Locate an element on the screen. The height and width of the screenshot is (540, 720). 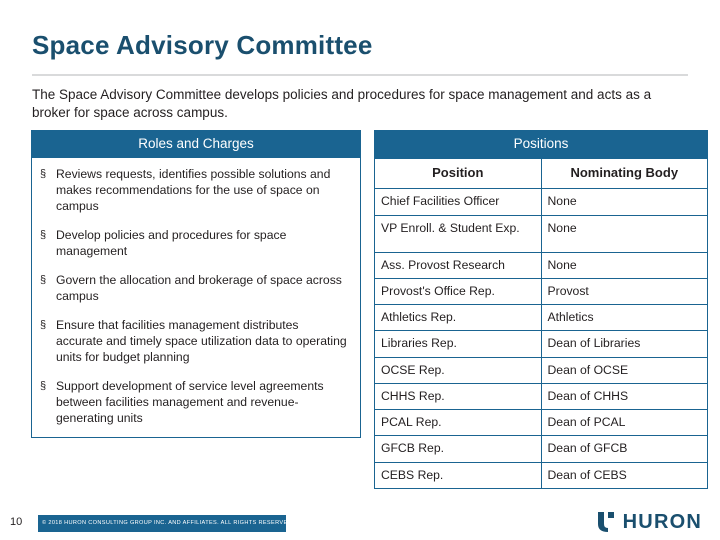
table-row: Libraries Rep. Dean of Libraries is located at coordinates (541, 344).